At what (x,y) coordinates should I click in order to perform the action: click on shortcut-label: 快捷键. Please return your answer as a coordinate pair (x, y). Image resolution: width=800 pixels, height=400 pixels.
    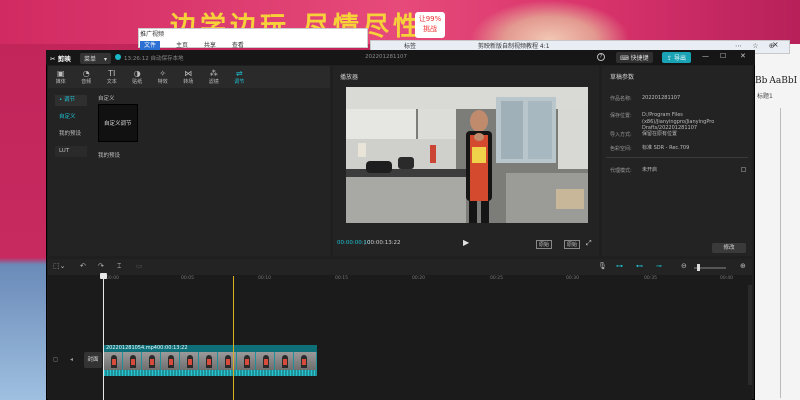
    Looking at the image, I should click on (639, 58).